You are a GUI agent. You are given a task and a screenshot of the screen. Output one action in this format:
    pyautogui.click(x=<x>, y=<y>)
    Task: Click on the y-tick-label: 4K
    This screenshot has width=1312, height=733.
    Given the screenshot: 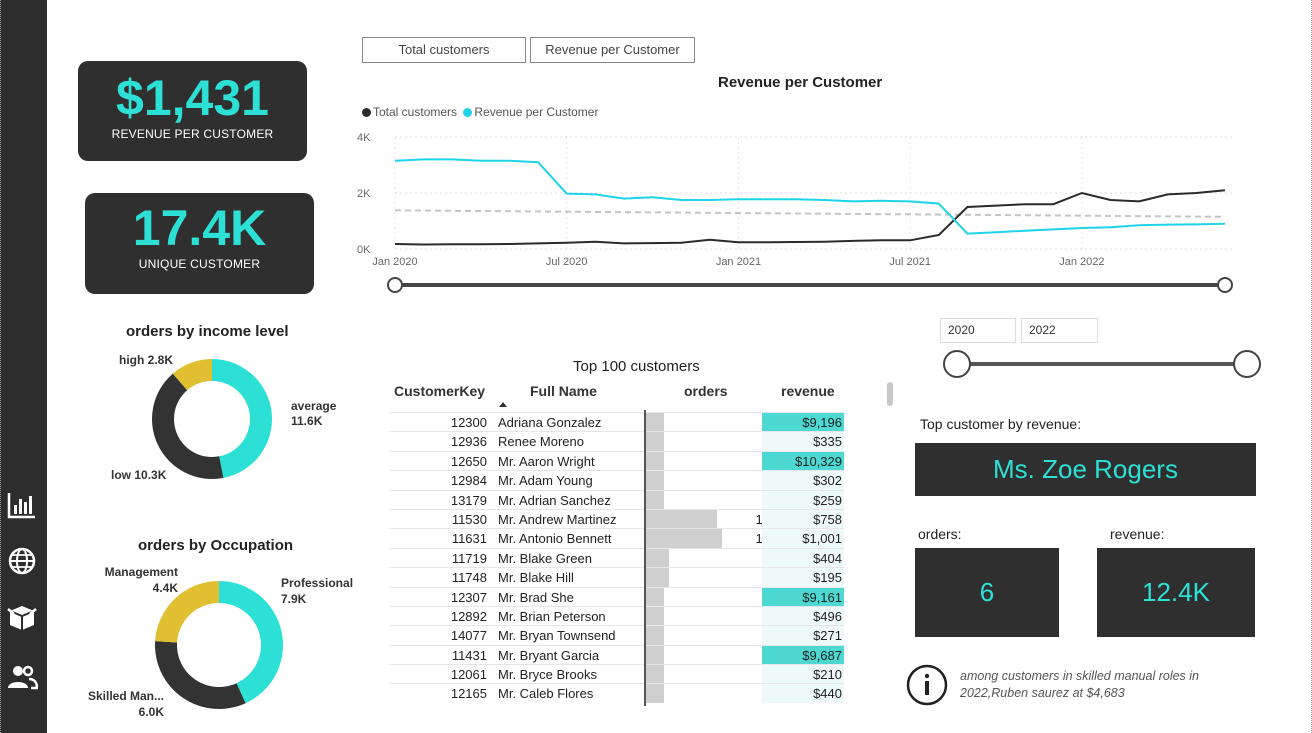 What is the action you would take?
    pyautogui.click(x=364, y=138)
    